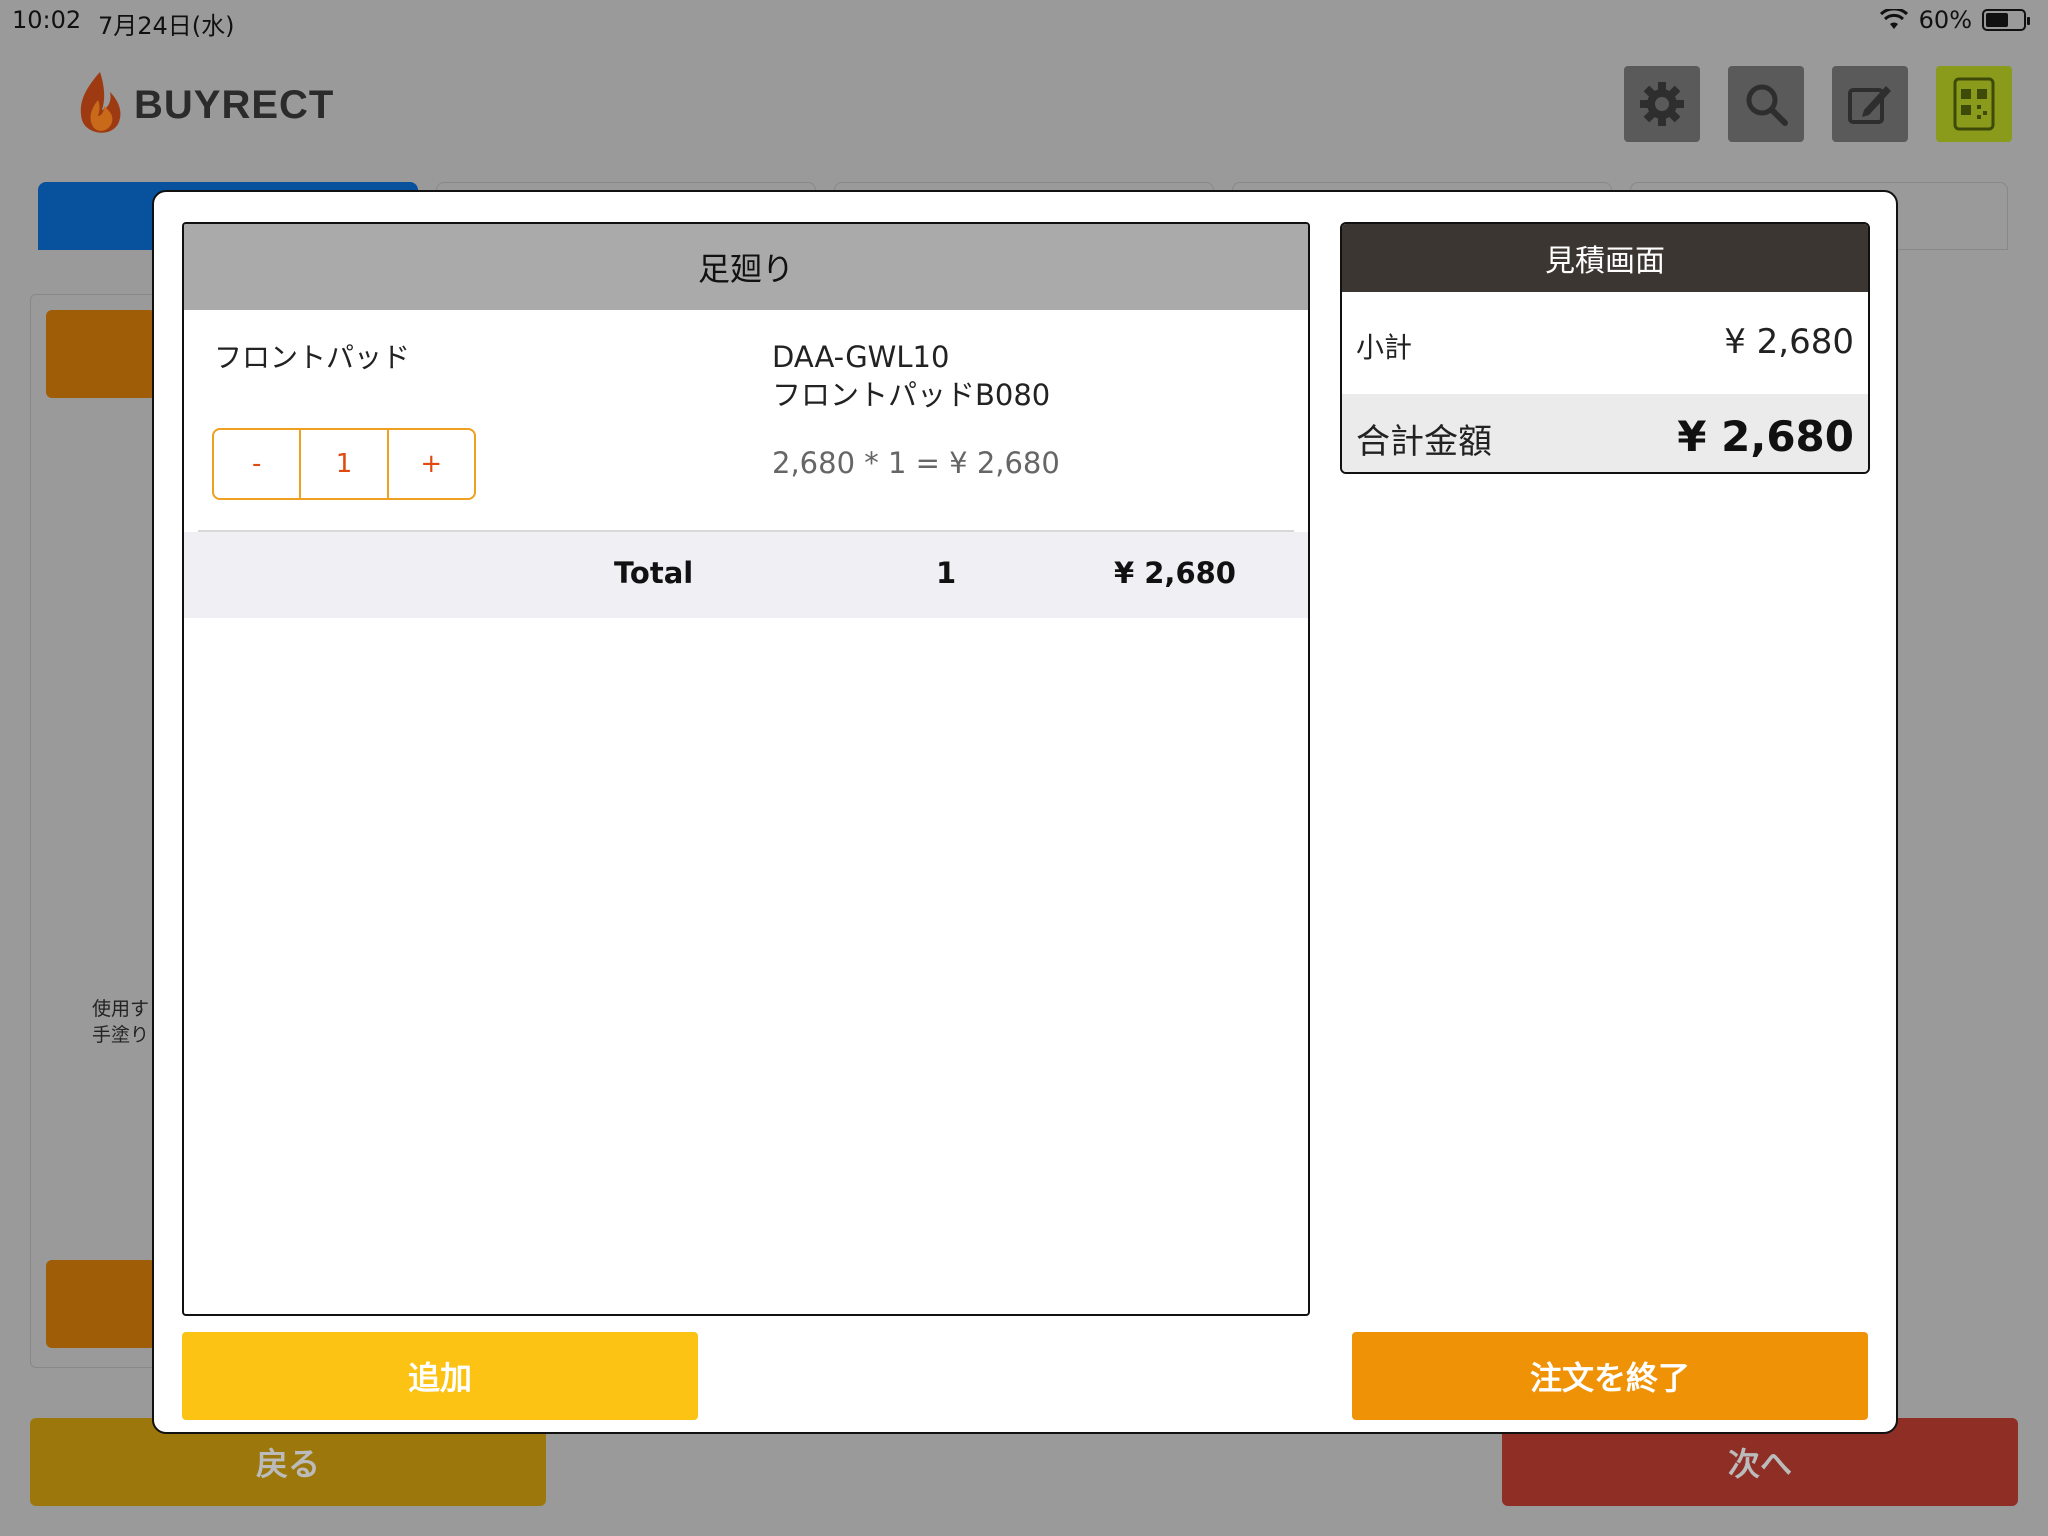  I want to click on summary-title: 見積画面, so click(1605, 258).